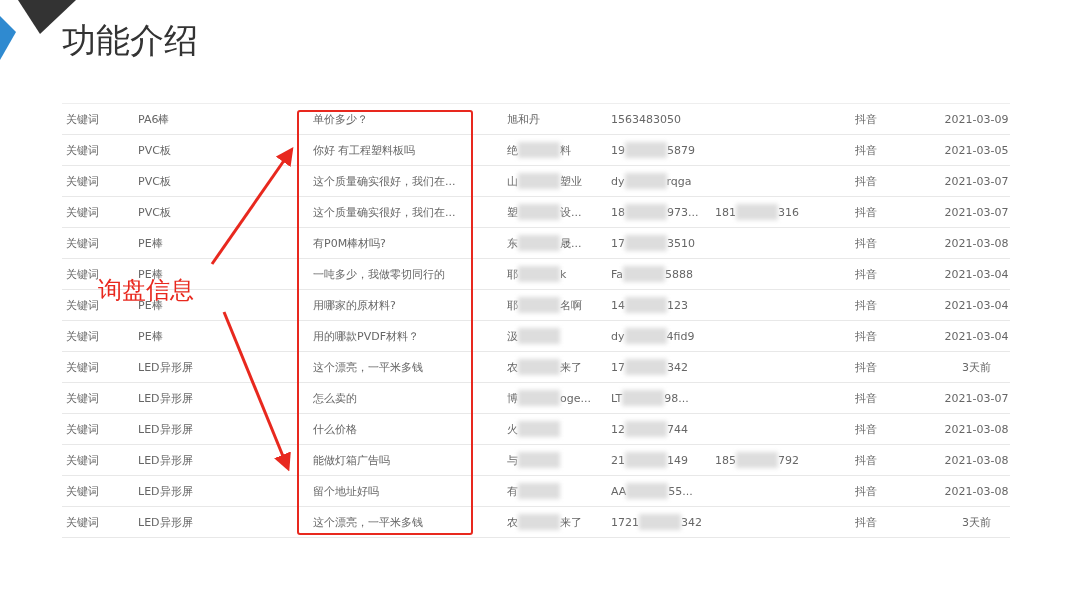 Image resolution: width=1080 pixels, height=607 pixels. I want to click on cell-text: 3510, so click(681, 243).